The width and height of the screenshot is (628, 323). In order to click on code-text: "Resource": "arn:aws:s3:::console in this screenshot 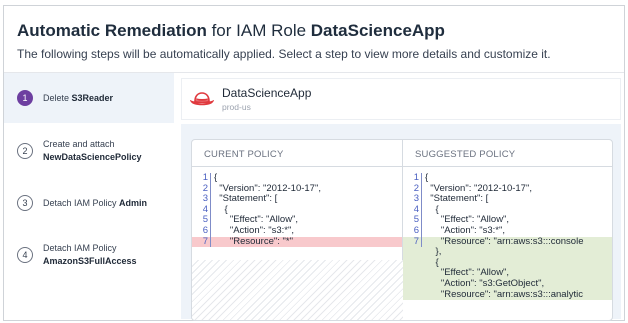, I will do `click(504, 241)`.